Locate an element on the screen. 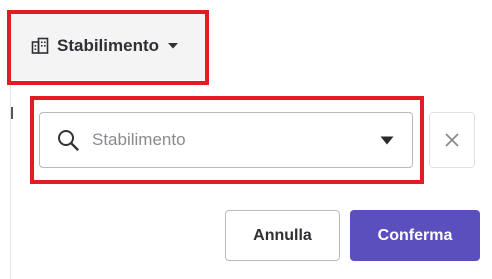  chevron-down-icon is located at coordinates (173, 46).